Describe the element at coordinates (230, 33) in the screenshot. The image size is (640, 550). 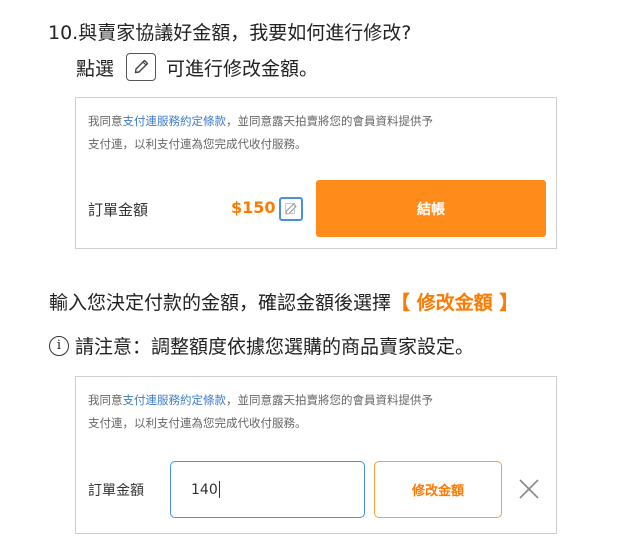
I see `faq-question: 10.與賣家協議好金額，我要如何進行修改?` at that location.